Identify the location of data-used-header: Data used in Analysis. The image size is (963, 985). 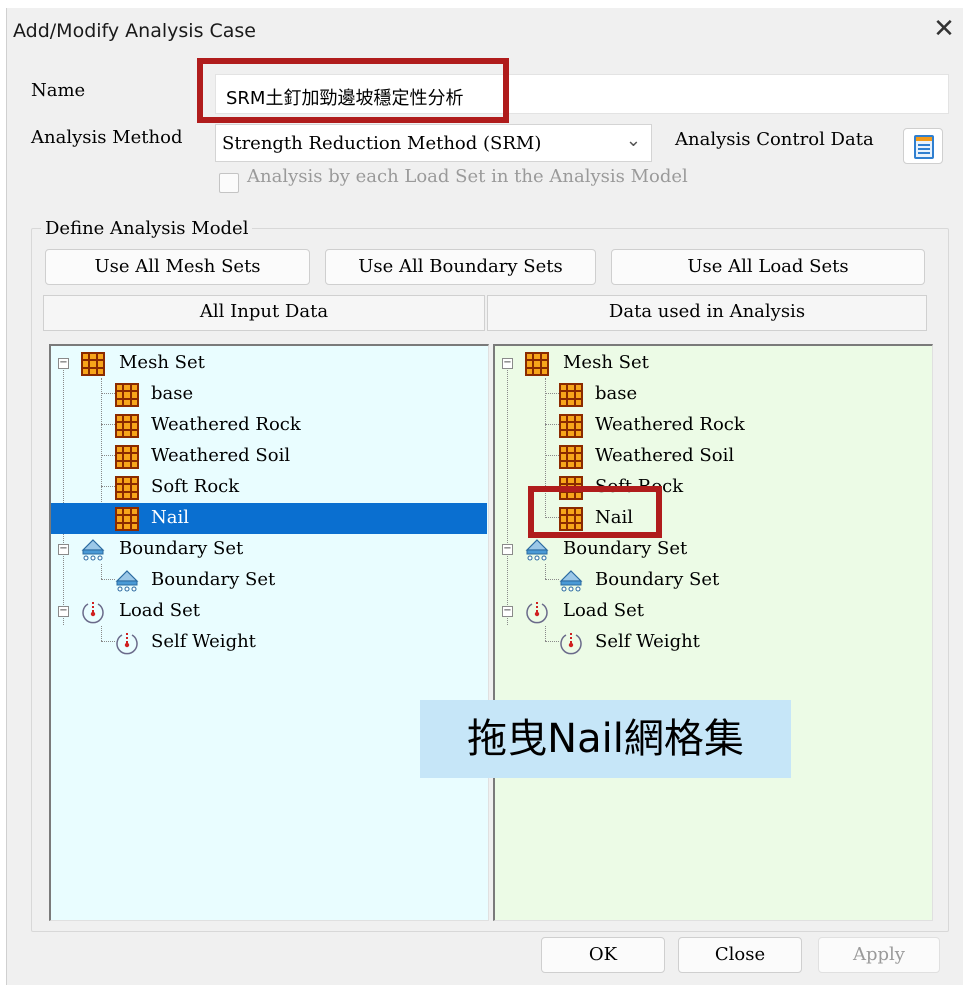
(707, 313).